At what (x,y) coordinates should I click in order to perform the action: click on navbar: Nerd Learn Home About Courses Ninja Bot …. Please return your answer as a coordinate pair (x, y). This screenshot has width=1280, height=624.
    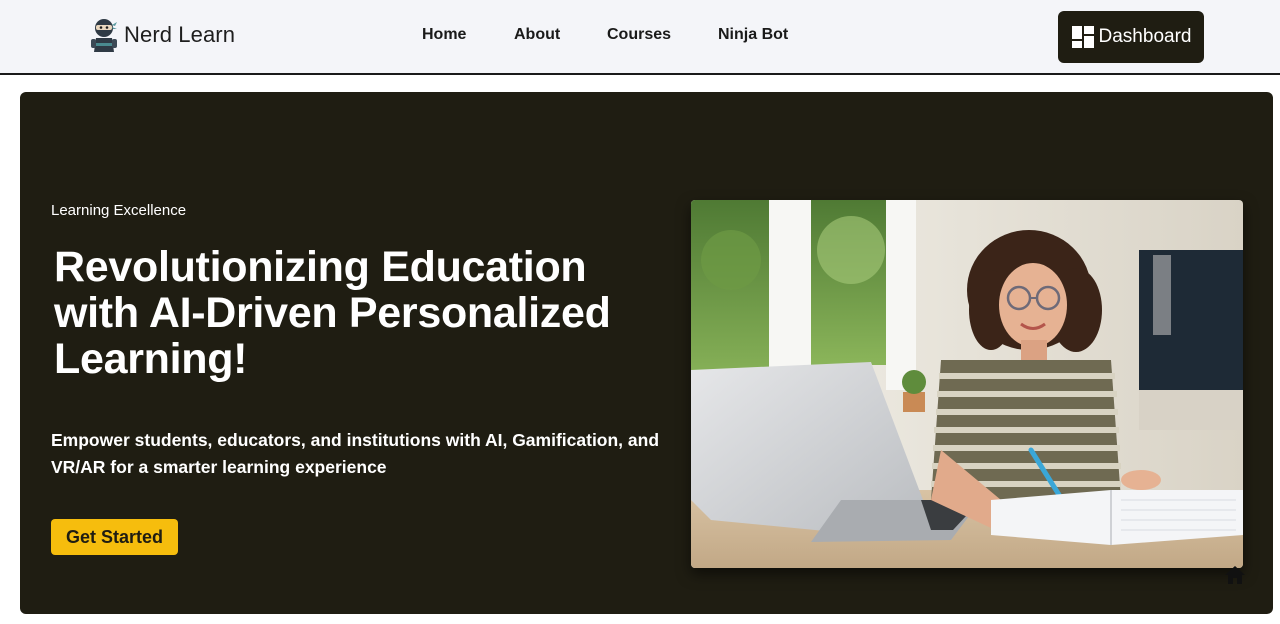
    Looking at the image, I should click on (640, 37).